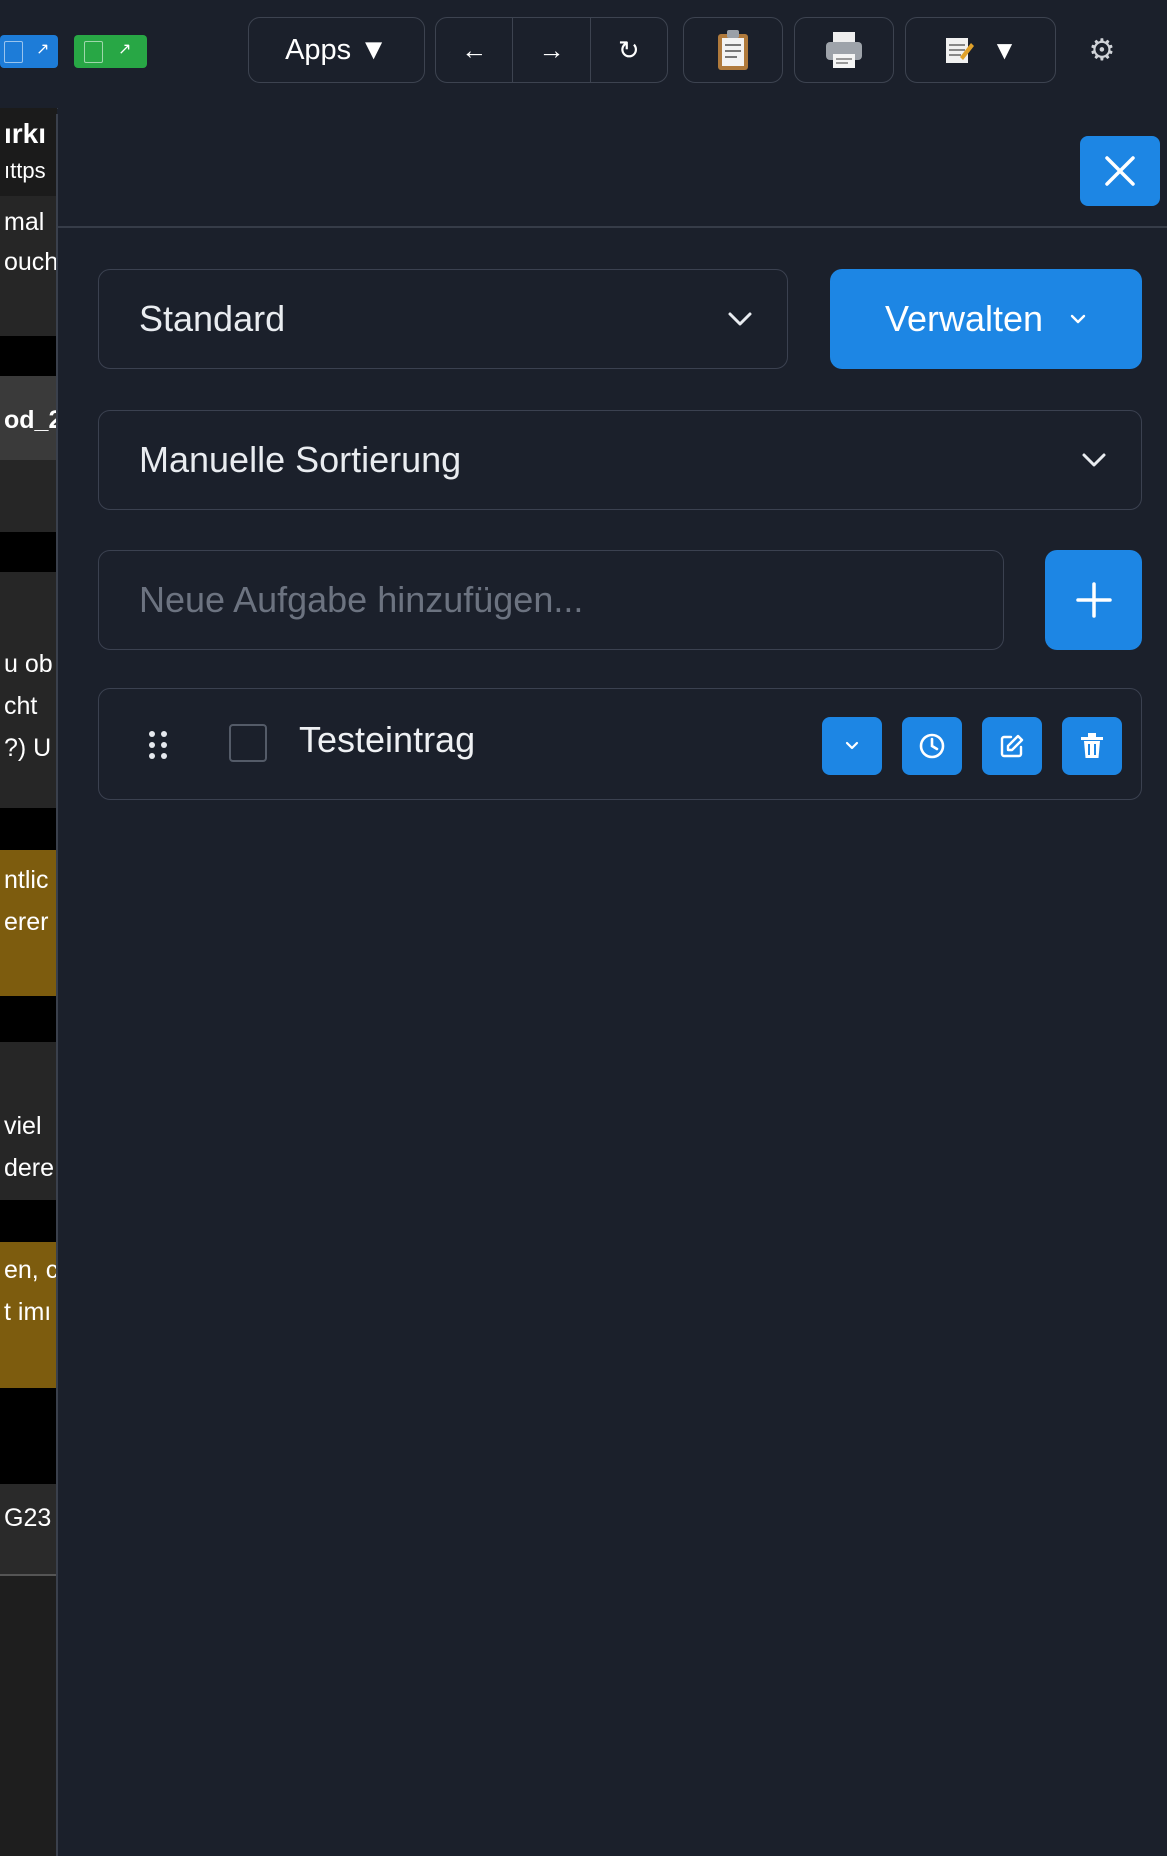  Describe the element at coordinates (28, 748) in the screenshot. I see `bg-text: ?) U` at that location.